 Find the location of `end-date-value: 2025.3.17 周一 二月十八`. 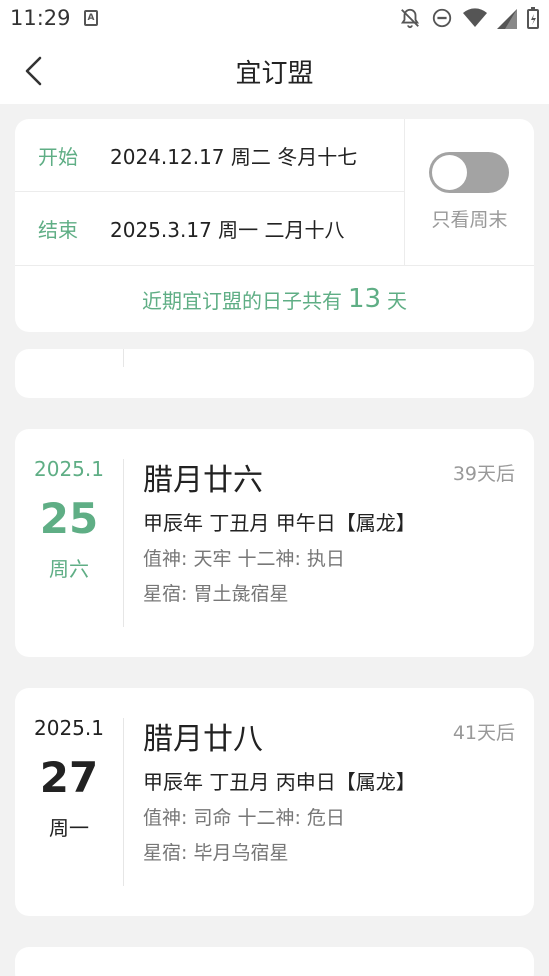

end-date-value: 2025.3.17 周一 二月十八 is located at coordinates (227, 230).